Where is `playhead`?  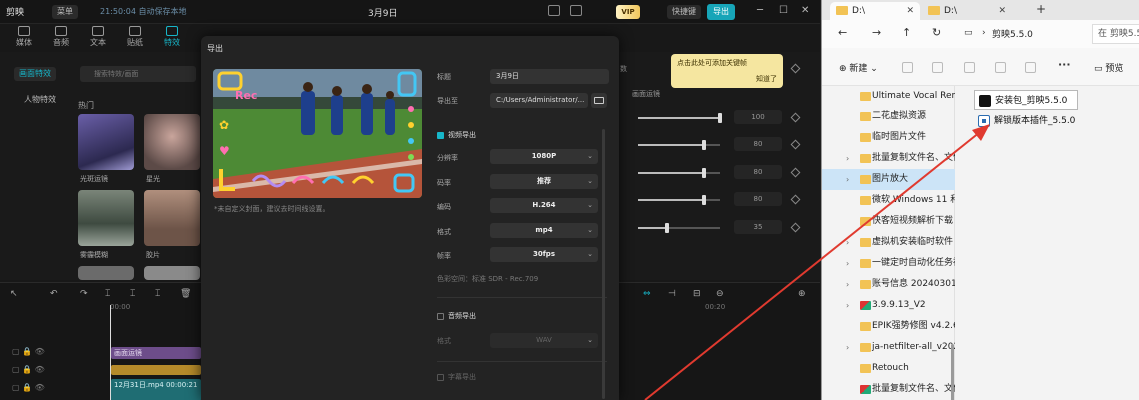 playhead is located at coordinates (110, 352).